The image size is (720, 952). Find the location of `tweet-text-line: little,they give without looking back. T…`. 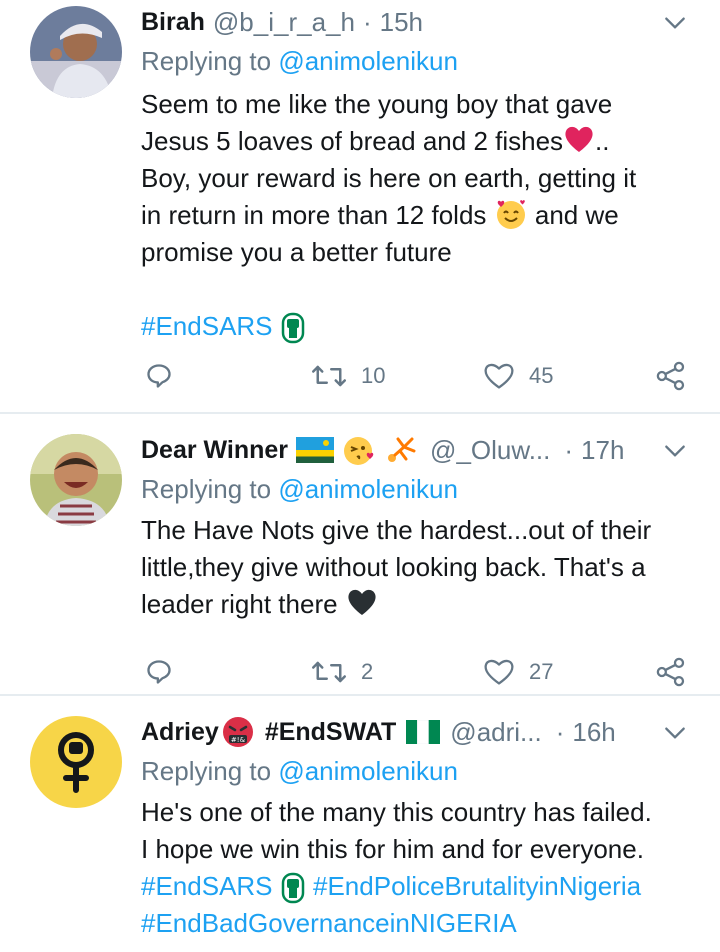

tweet-text-line: little,they give without looking back. T… is located at coordinates (393, 567).